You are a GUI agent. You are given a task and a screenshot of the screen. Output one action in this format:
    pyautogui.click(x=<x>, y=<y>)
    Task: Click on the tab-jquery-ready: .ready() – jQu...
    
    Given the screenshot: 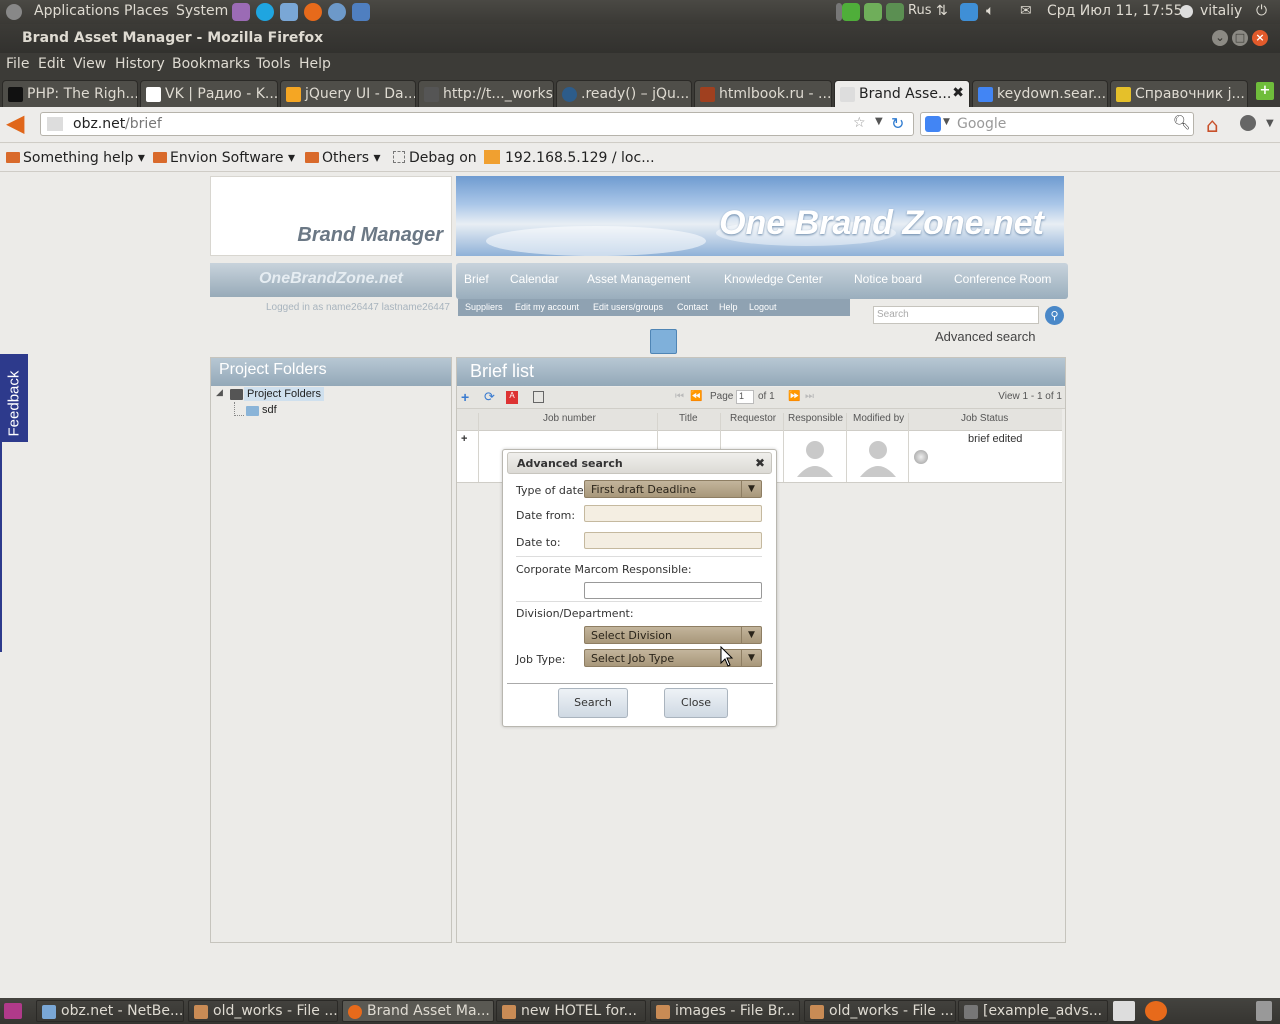 What is the action you would take?
    pyautogui.click(x=624, y=93)
    